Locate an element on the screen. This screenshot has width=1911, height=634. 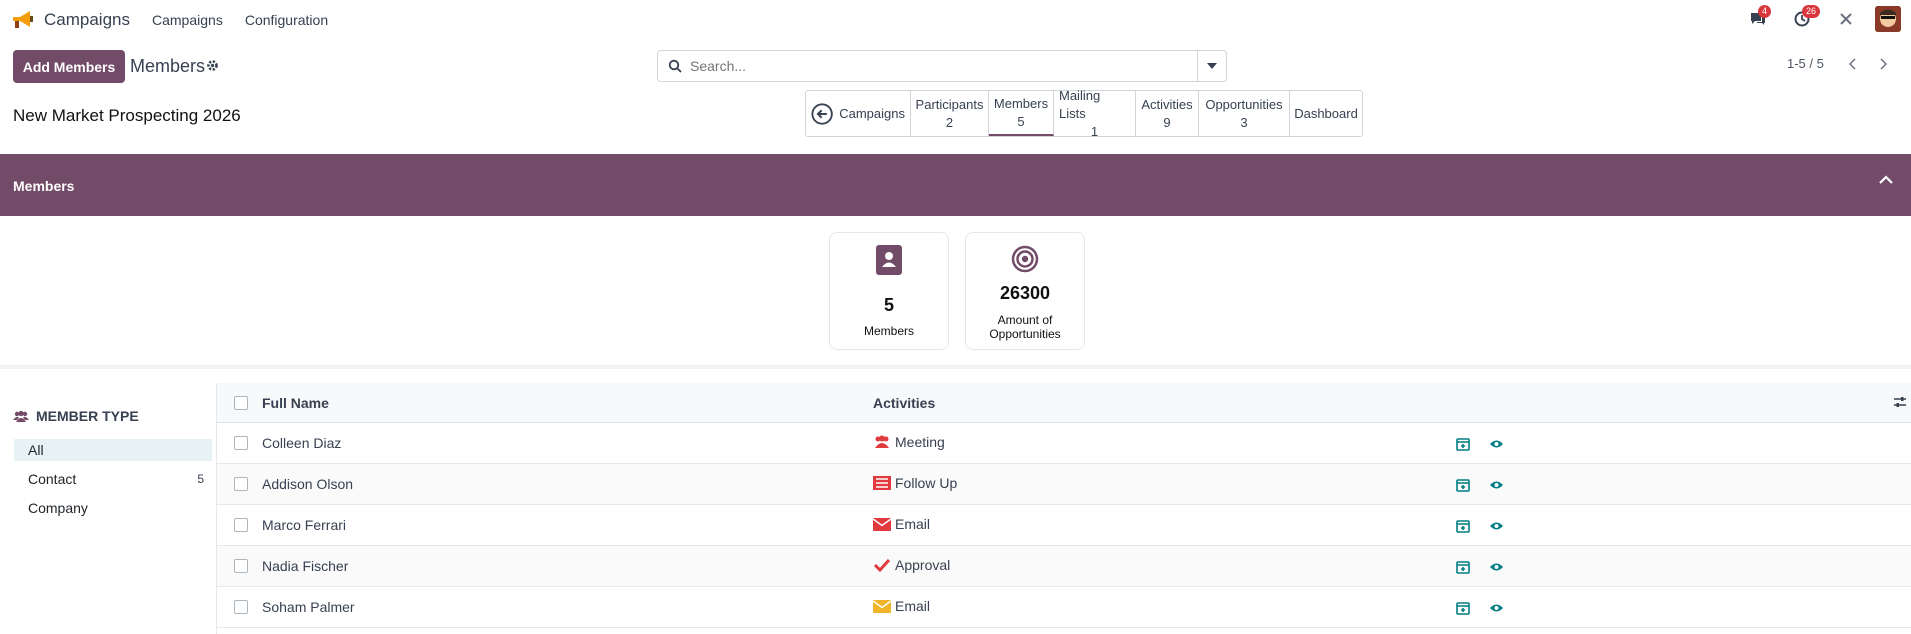
menu-configuration: Configuration is located at coordinates (286, 20).